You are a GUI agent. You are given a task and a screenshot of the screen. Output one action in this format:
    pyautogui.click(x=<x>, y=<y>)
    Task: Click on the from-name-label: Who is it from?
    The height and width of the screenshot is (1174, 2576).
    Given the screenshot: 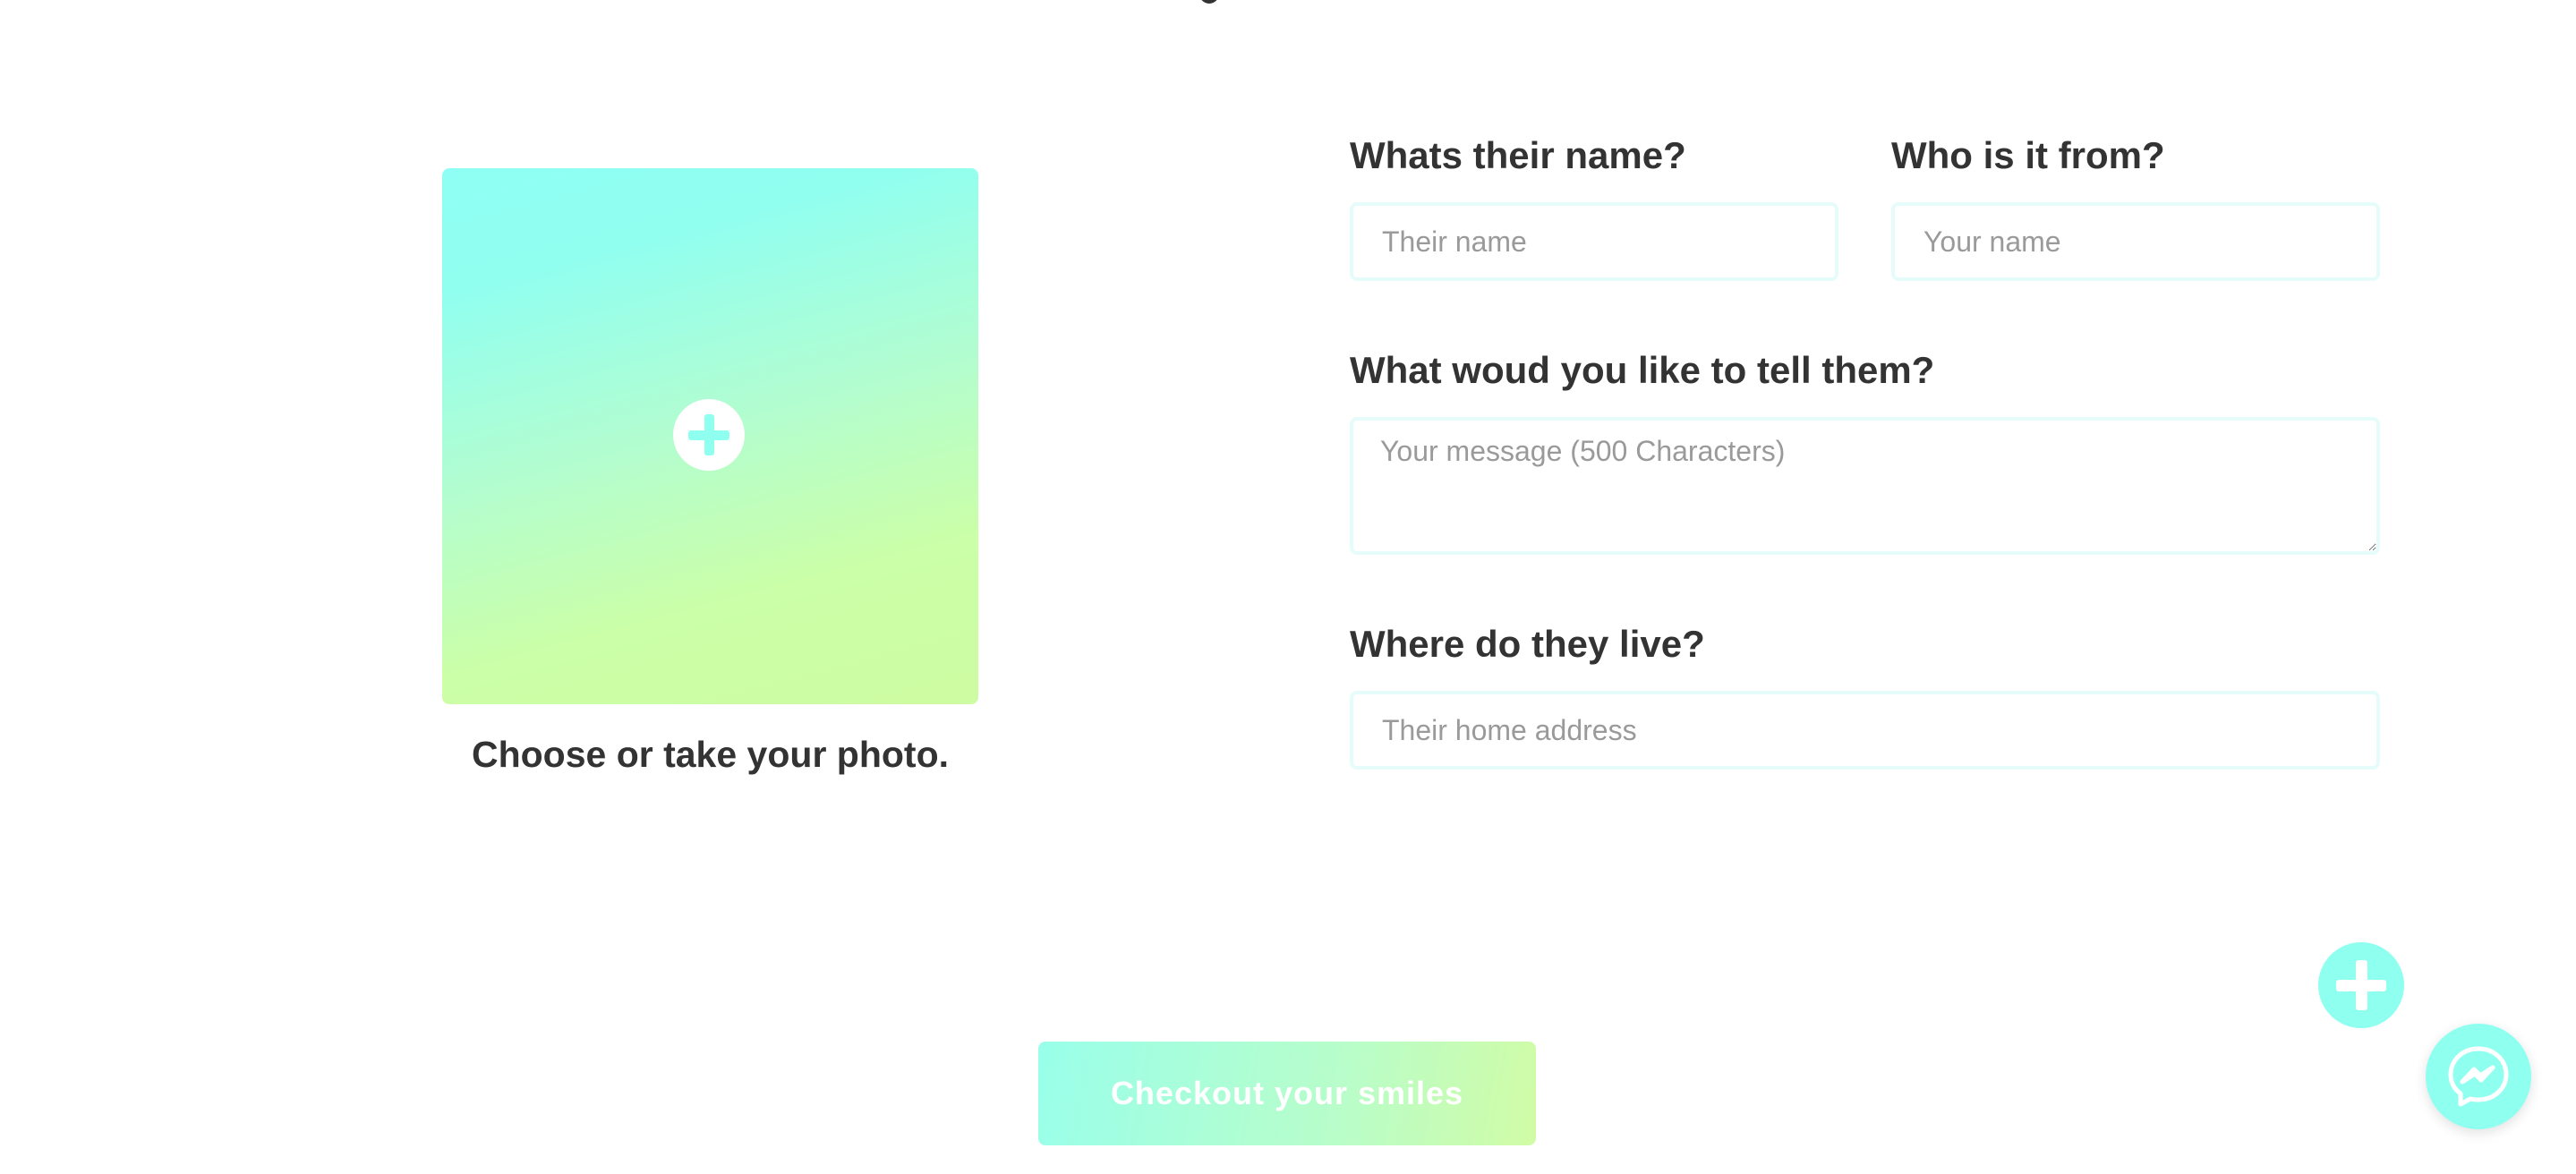 What is the action you would take?
    pyautogui.click(x=2028, y=155)
    